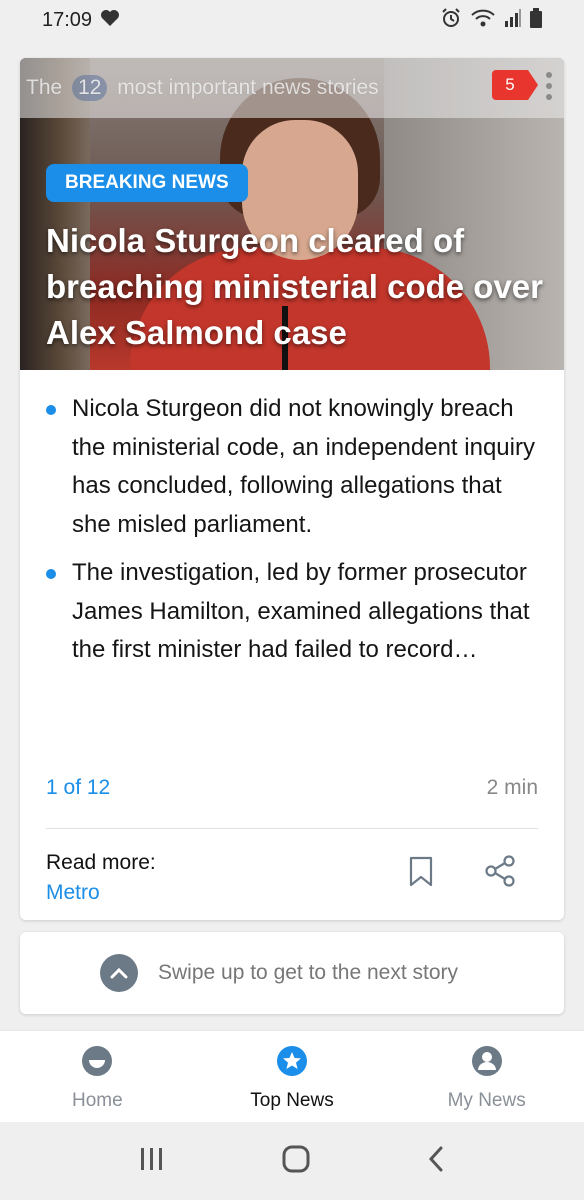  What do you see at coordinates (451, 20) in the screenshot?
I see `alarm-icon` at bounding box center [451, 20].